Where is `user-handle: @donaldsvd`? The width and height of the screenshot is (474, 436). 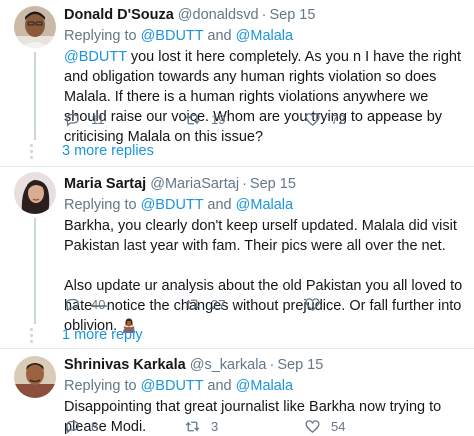 user-handle: @donaldsvd is located at coordinates (218, 15).